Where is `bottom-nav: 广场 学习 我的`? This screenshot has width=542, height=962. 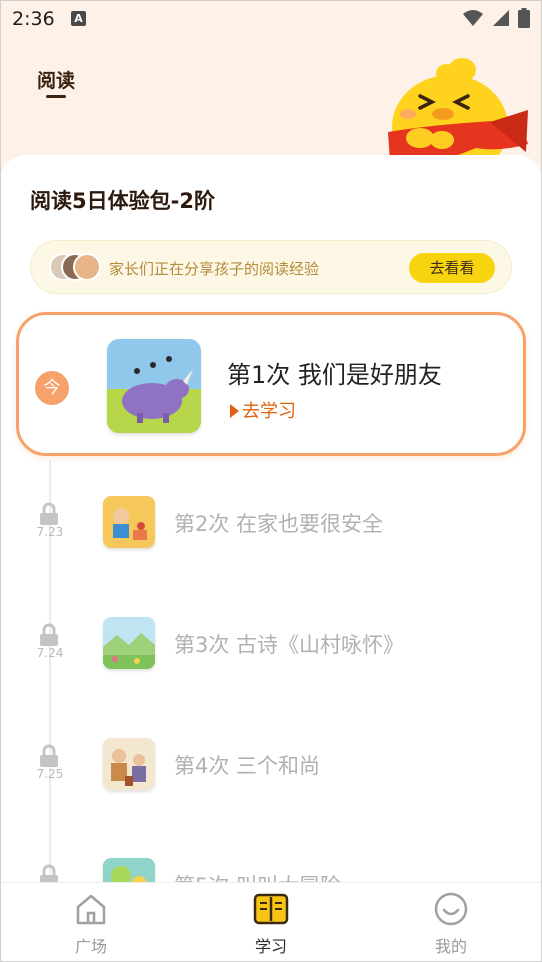 bottom-nav: 广场 学习 我的 is located at coordinates (271, 922).